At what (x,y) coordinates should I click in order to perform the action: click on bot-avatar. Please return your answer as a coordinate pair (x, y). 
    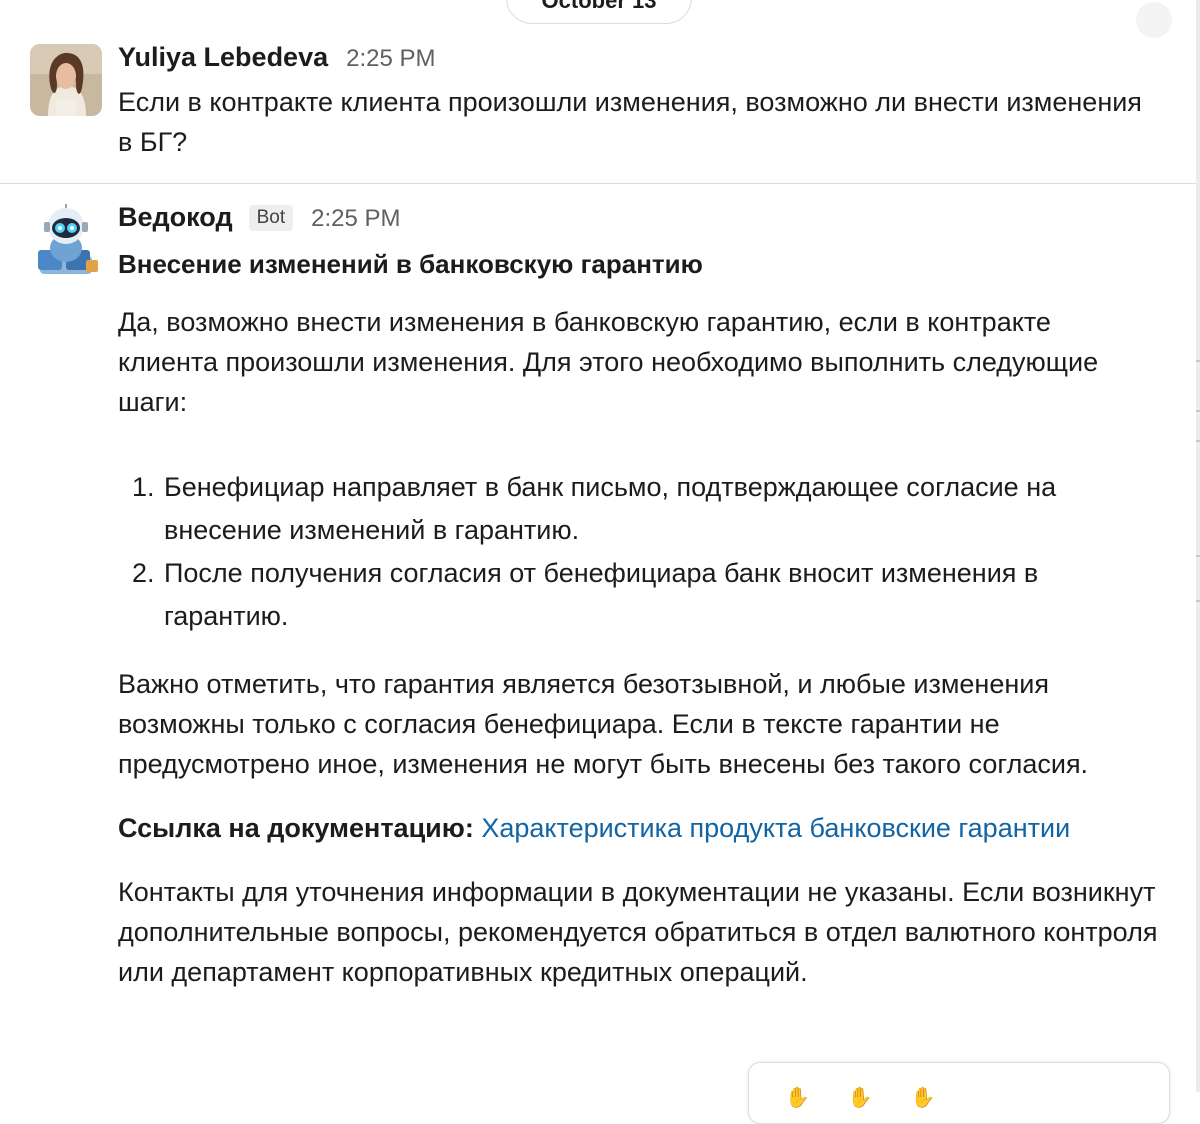
    Looking at the image, I should click on (66, 240).